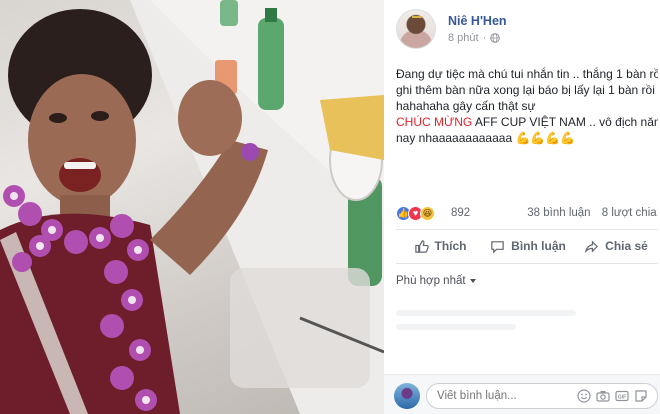 The image size is (660, 414). What do you see at coordinates (558, 213) in the screenshot?
I see `comment-count: 38 bình luận` at bounding box center [558, 213].